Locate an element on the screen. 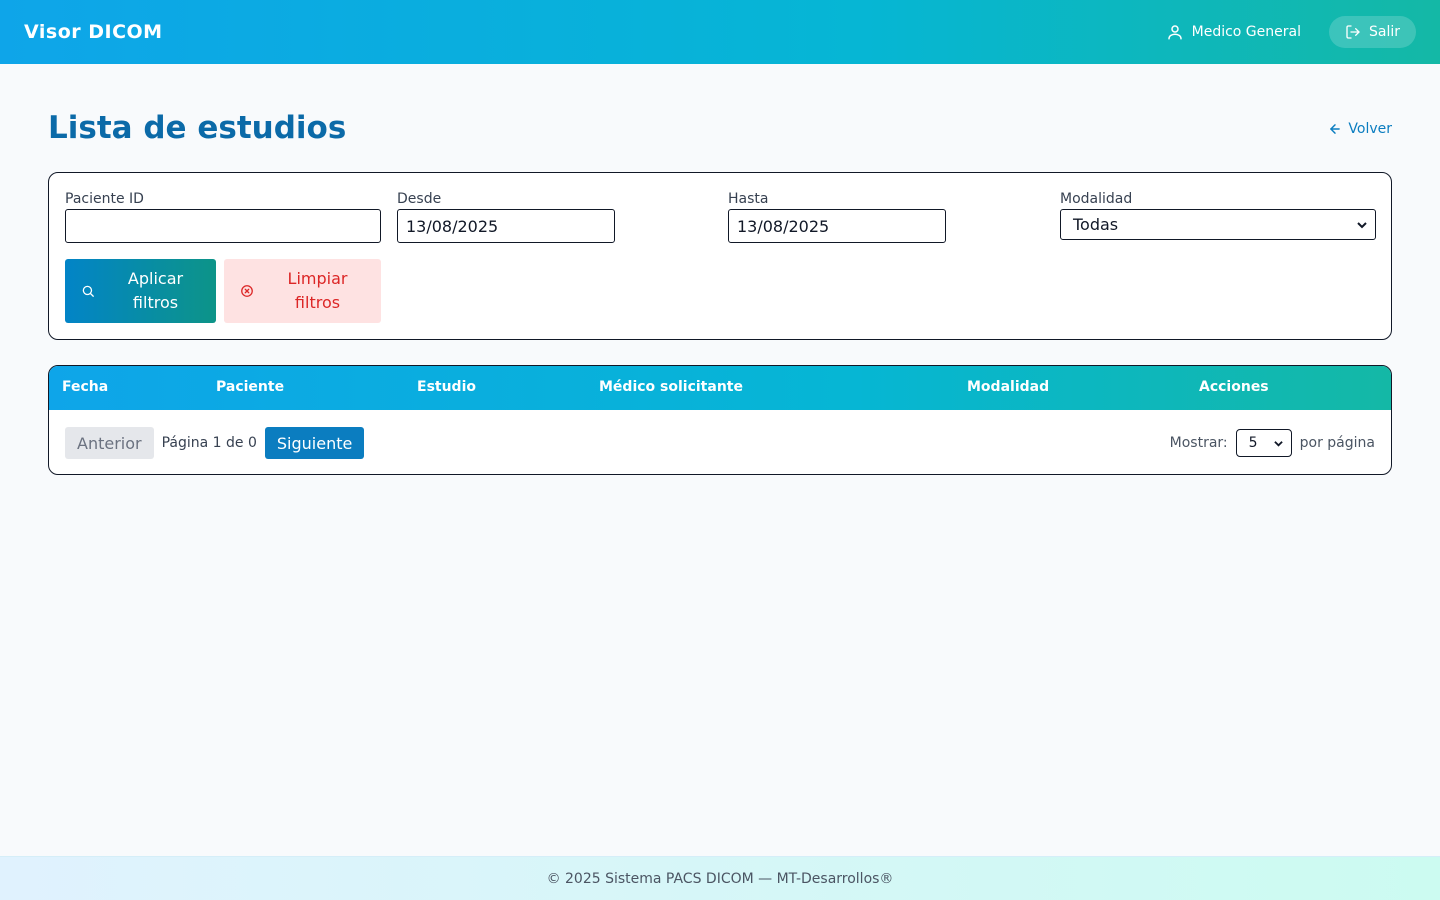 The image size is (1440, 900). column-header-modalidad: Modalidad is located at coordinates (1008, 387).